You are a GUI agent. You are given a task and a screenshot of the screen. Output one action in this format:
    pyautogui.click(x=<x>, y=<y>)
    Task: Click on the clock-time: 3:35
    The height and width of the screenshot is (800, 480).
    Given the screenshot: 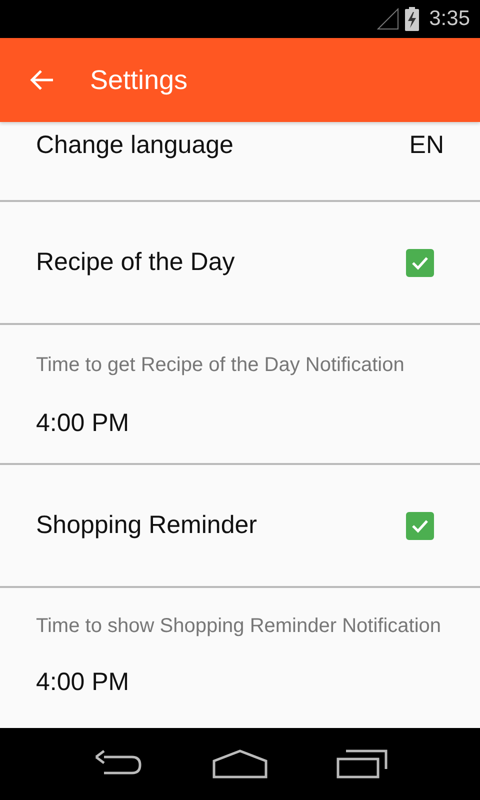 What is the action you would take?
    pyautogui.click(x=449, y=19)
    